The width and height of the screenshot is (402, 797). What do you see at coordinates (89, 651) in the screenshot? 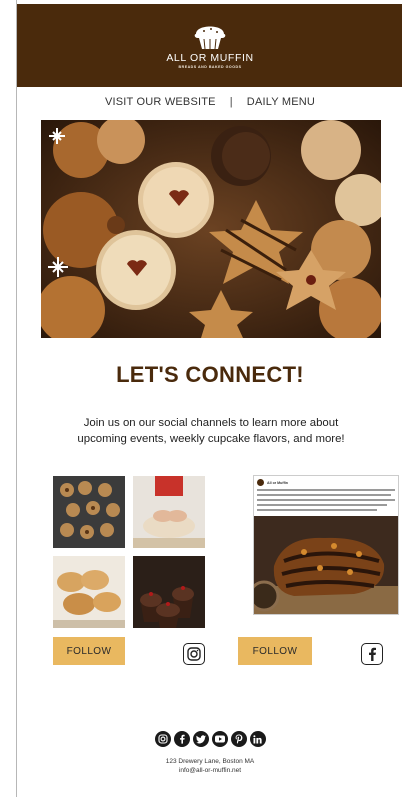
I see `instagram-follow-button: FOLLOW` at bounding box center [89, 651].